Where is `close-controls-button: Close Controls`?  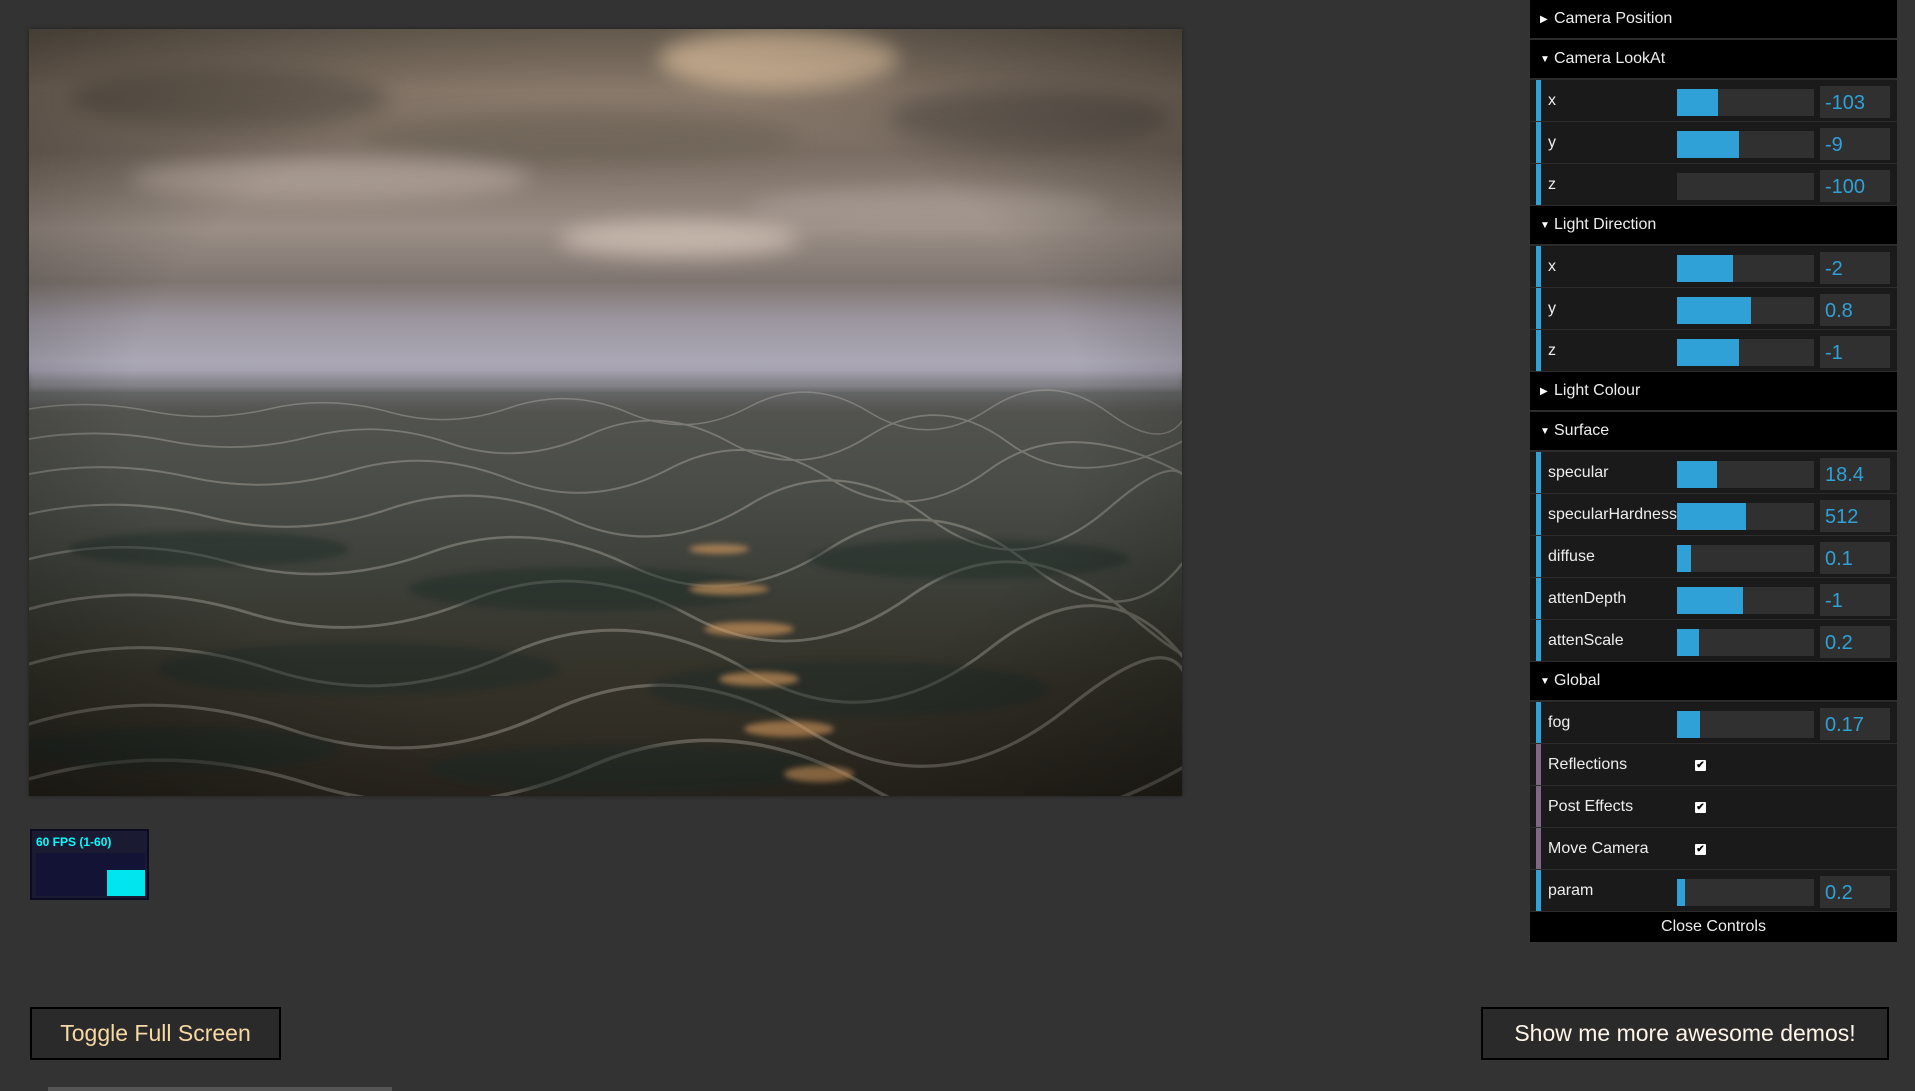 close-controls-button: Close Controls is located at coordinates (1713, 927).